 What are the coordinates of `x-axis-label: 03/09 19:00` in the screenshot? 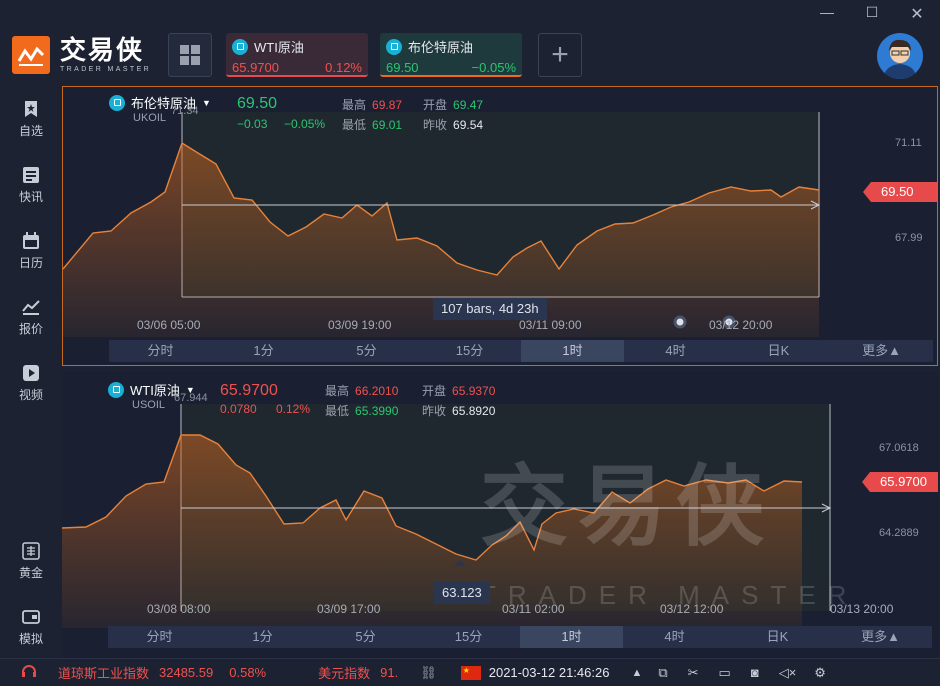 It's located at (360, 325).